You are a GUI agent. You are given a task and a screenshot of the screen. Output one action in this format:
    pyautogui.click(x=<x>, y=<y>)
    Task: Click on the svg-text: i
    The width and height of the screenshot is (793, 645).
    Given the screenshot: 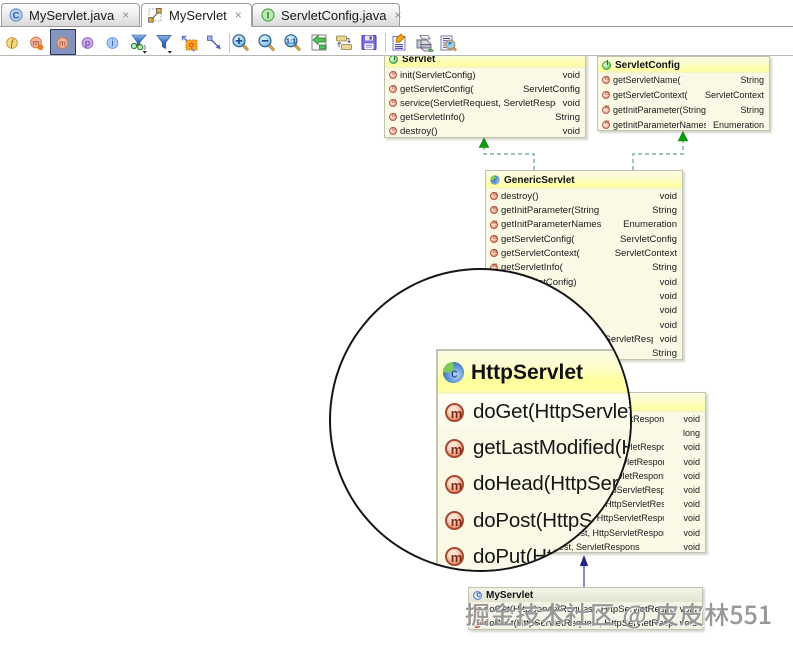 What is the action you would take?
    pyautogui.click(x=113, y=43)
    